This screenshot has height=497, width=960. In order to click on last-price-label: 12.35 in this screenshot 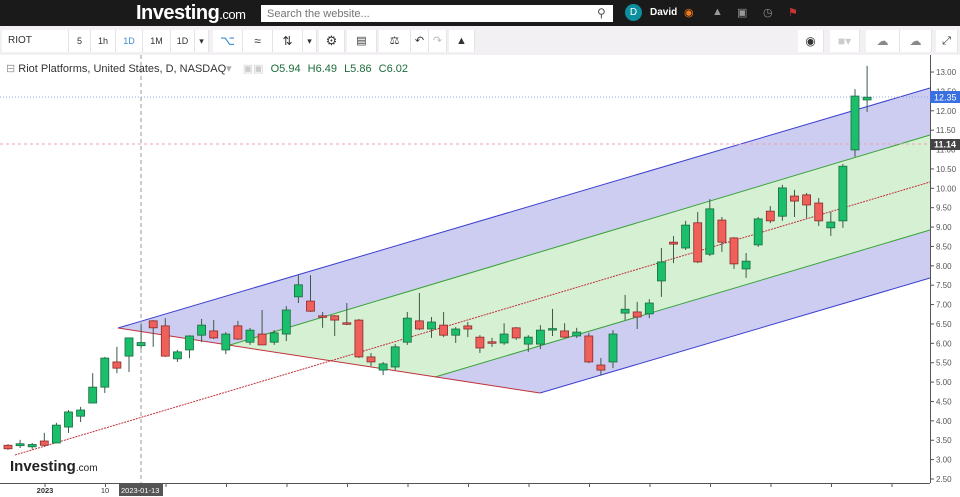, I will do `click(945, 98)`.